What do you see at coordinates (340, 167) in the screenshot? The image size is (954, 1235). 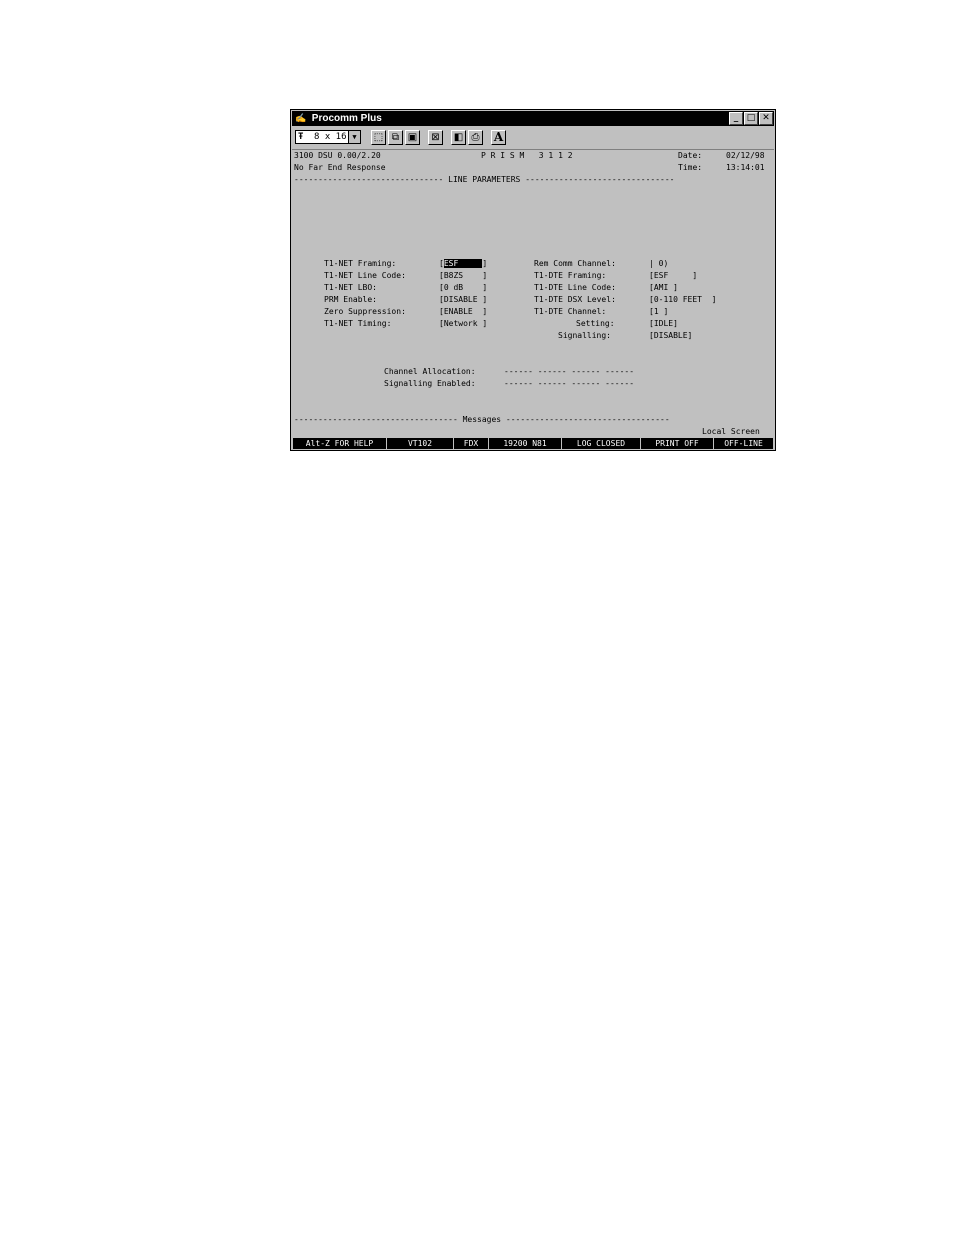 I see `header-status: No Far End Response` at bounding box center [340, 167].